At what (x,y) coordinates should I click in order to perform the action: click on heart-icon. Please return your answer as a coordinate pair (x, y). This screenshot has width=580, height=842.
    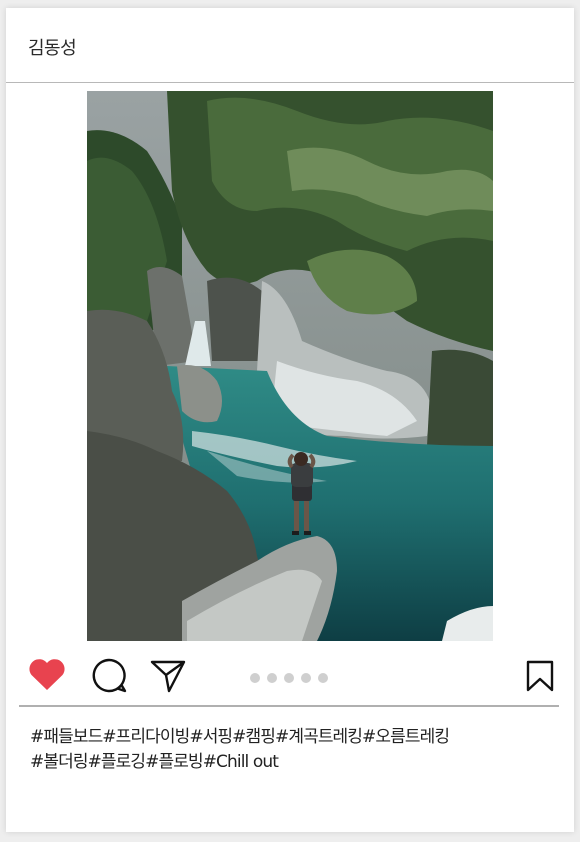
    Looking at the image, I should click on (47, 675).